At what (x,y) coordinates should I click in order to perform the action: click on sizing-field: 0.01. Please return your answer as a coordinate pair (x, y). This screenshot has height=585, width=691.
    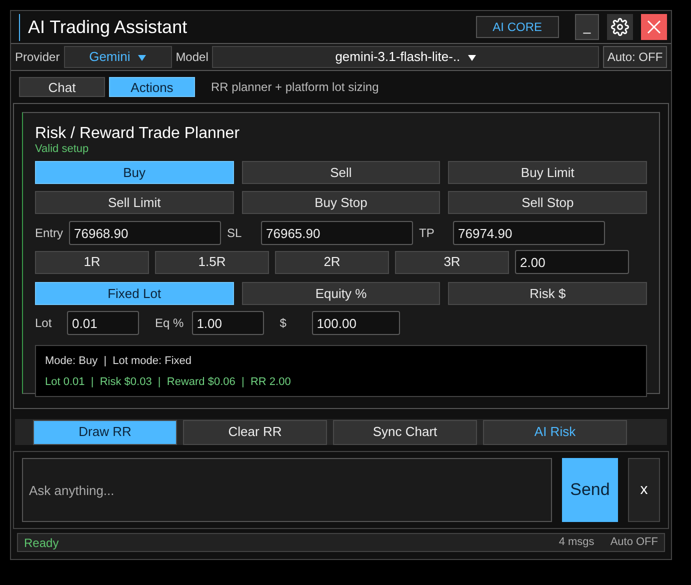
    Looking at the image, I should click on (103, 323).